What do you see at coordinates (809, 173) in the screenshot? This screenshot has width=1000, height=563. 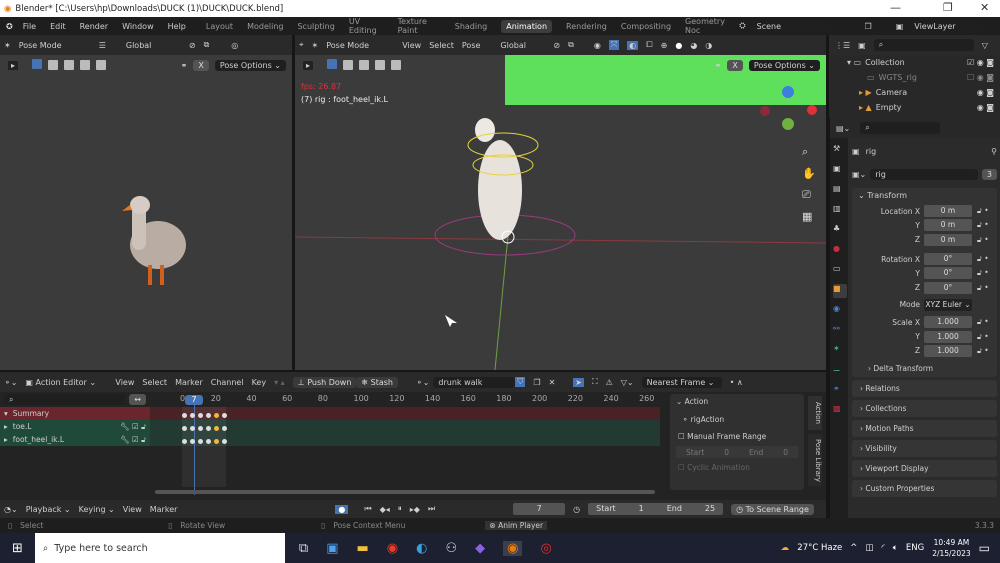 I see `pan-hand-icon: ✋` at bounding box center [809, 173].